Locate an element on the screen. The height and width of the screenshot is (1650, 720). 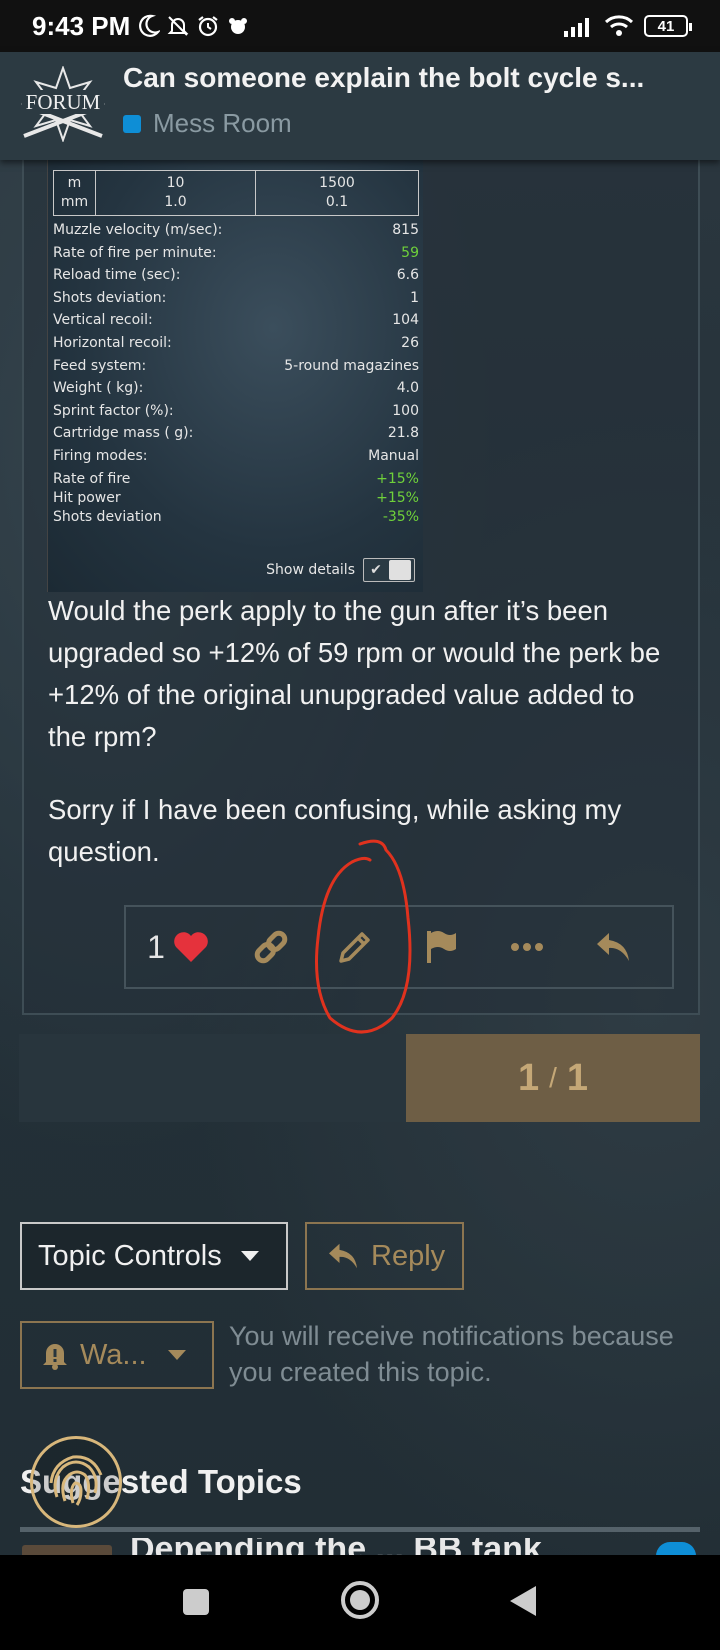
reply-post-button is located at coordinates (613, 947).